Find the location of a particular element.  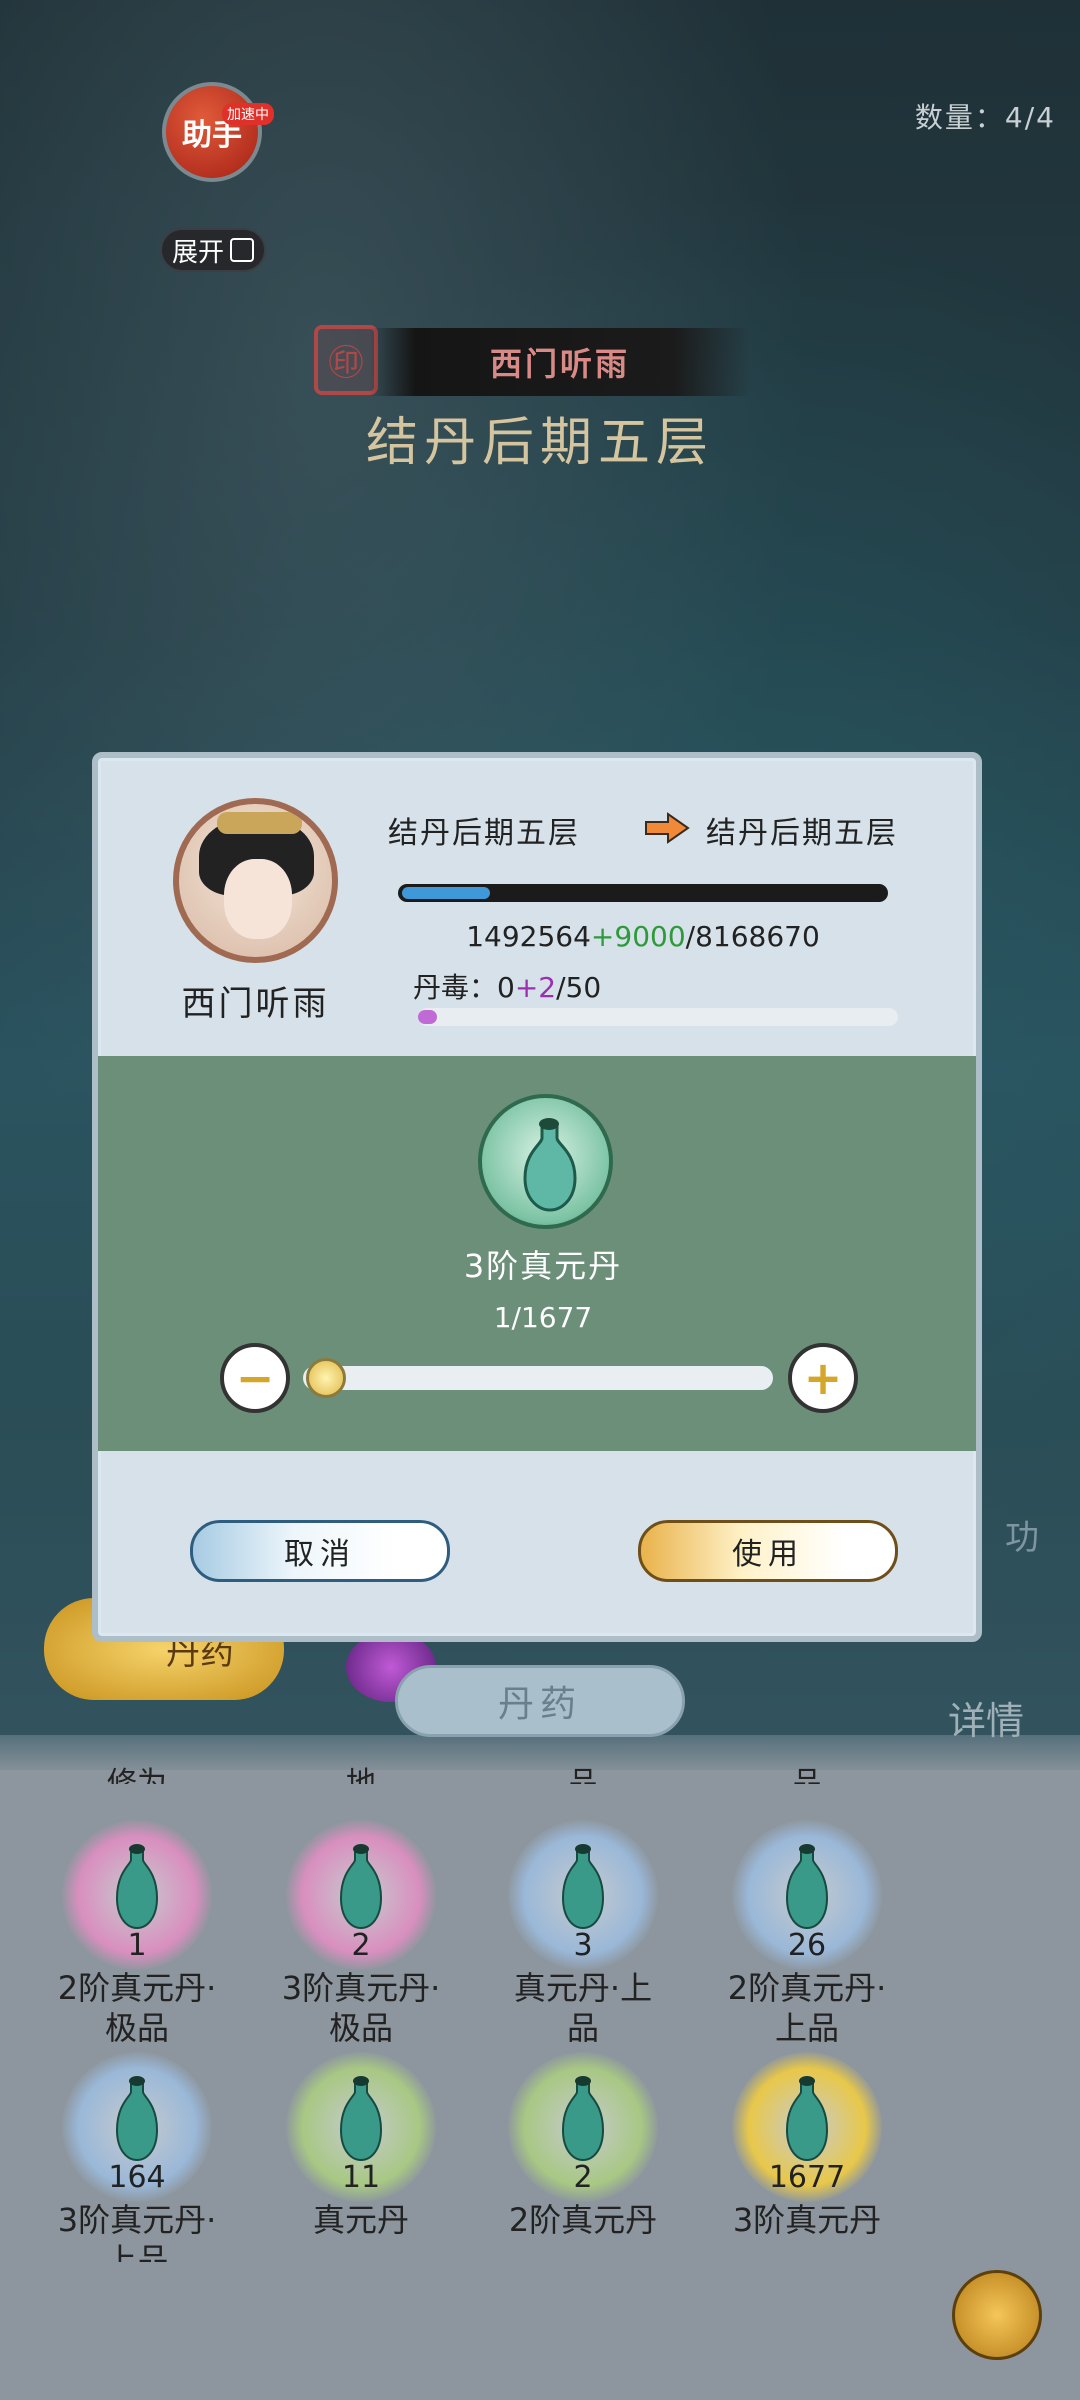

expand-button: 展开 is located at coordinates (213, 250).